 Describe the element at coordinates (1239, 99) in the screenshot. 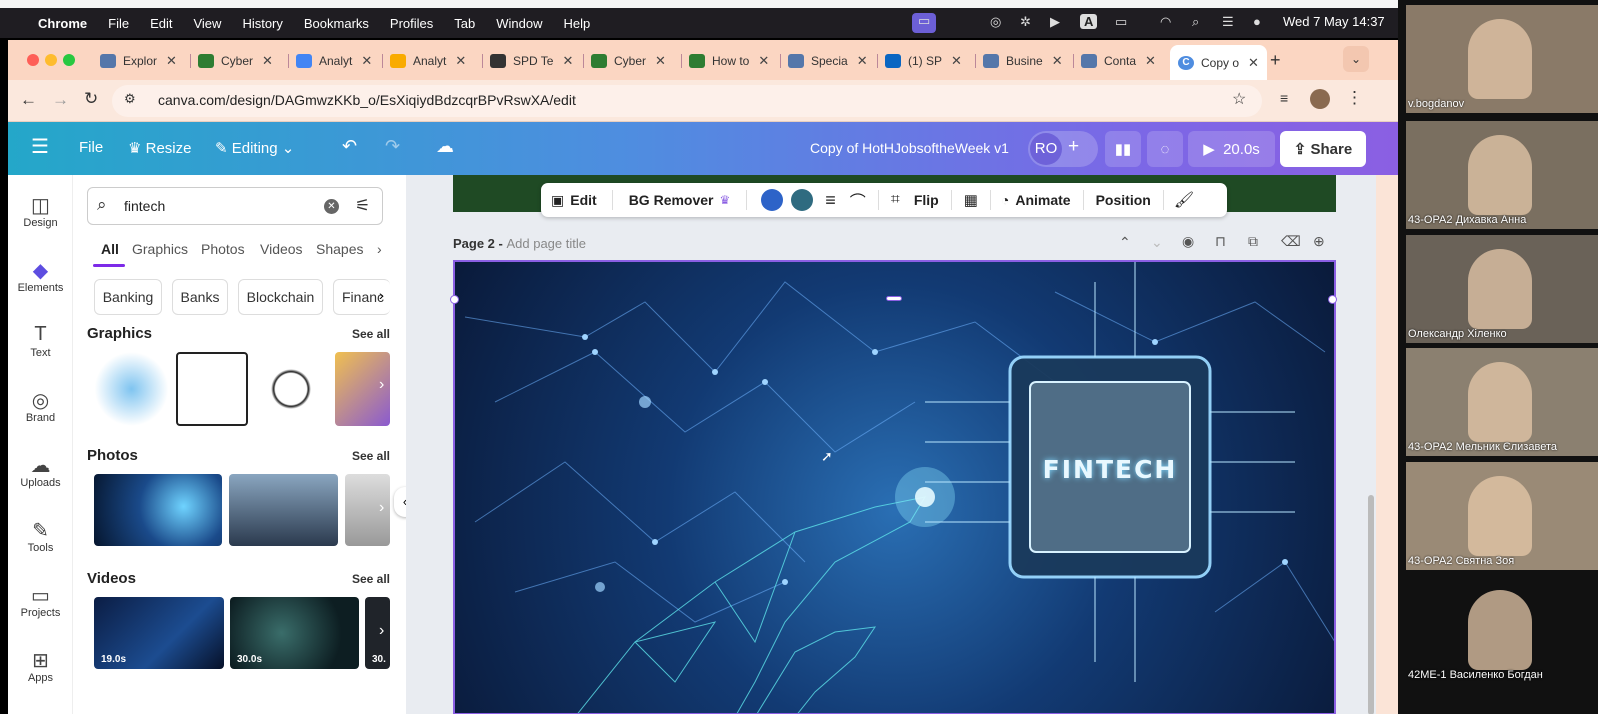

I see `bookmark-star-icon: ☆` at that location.